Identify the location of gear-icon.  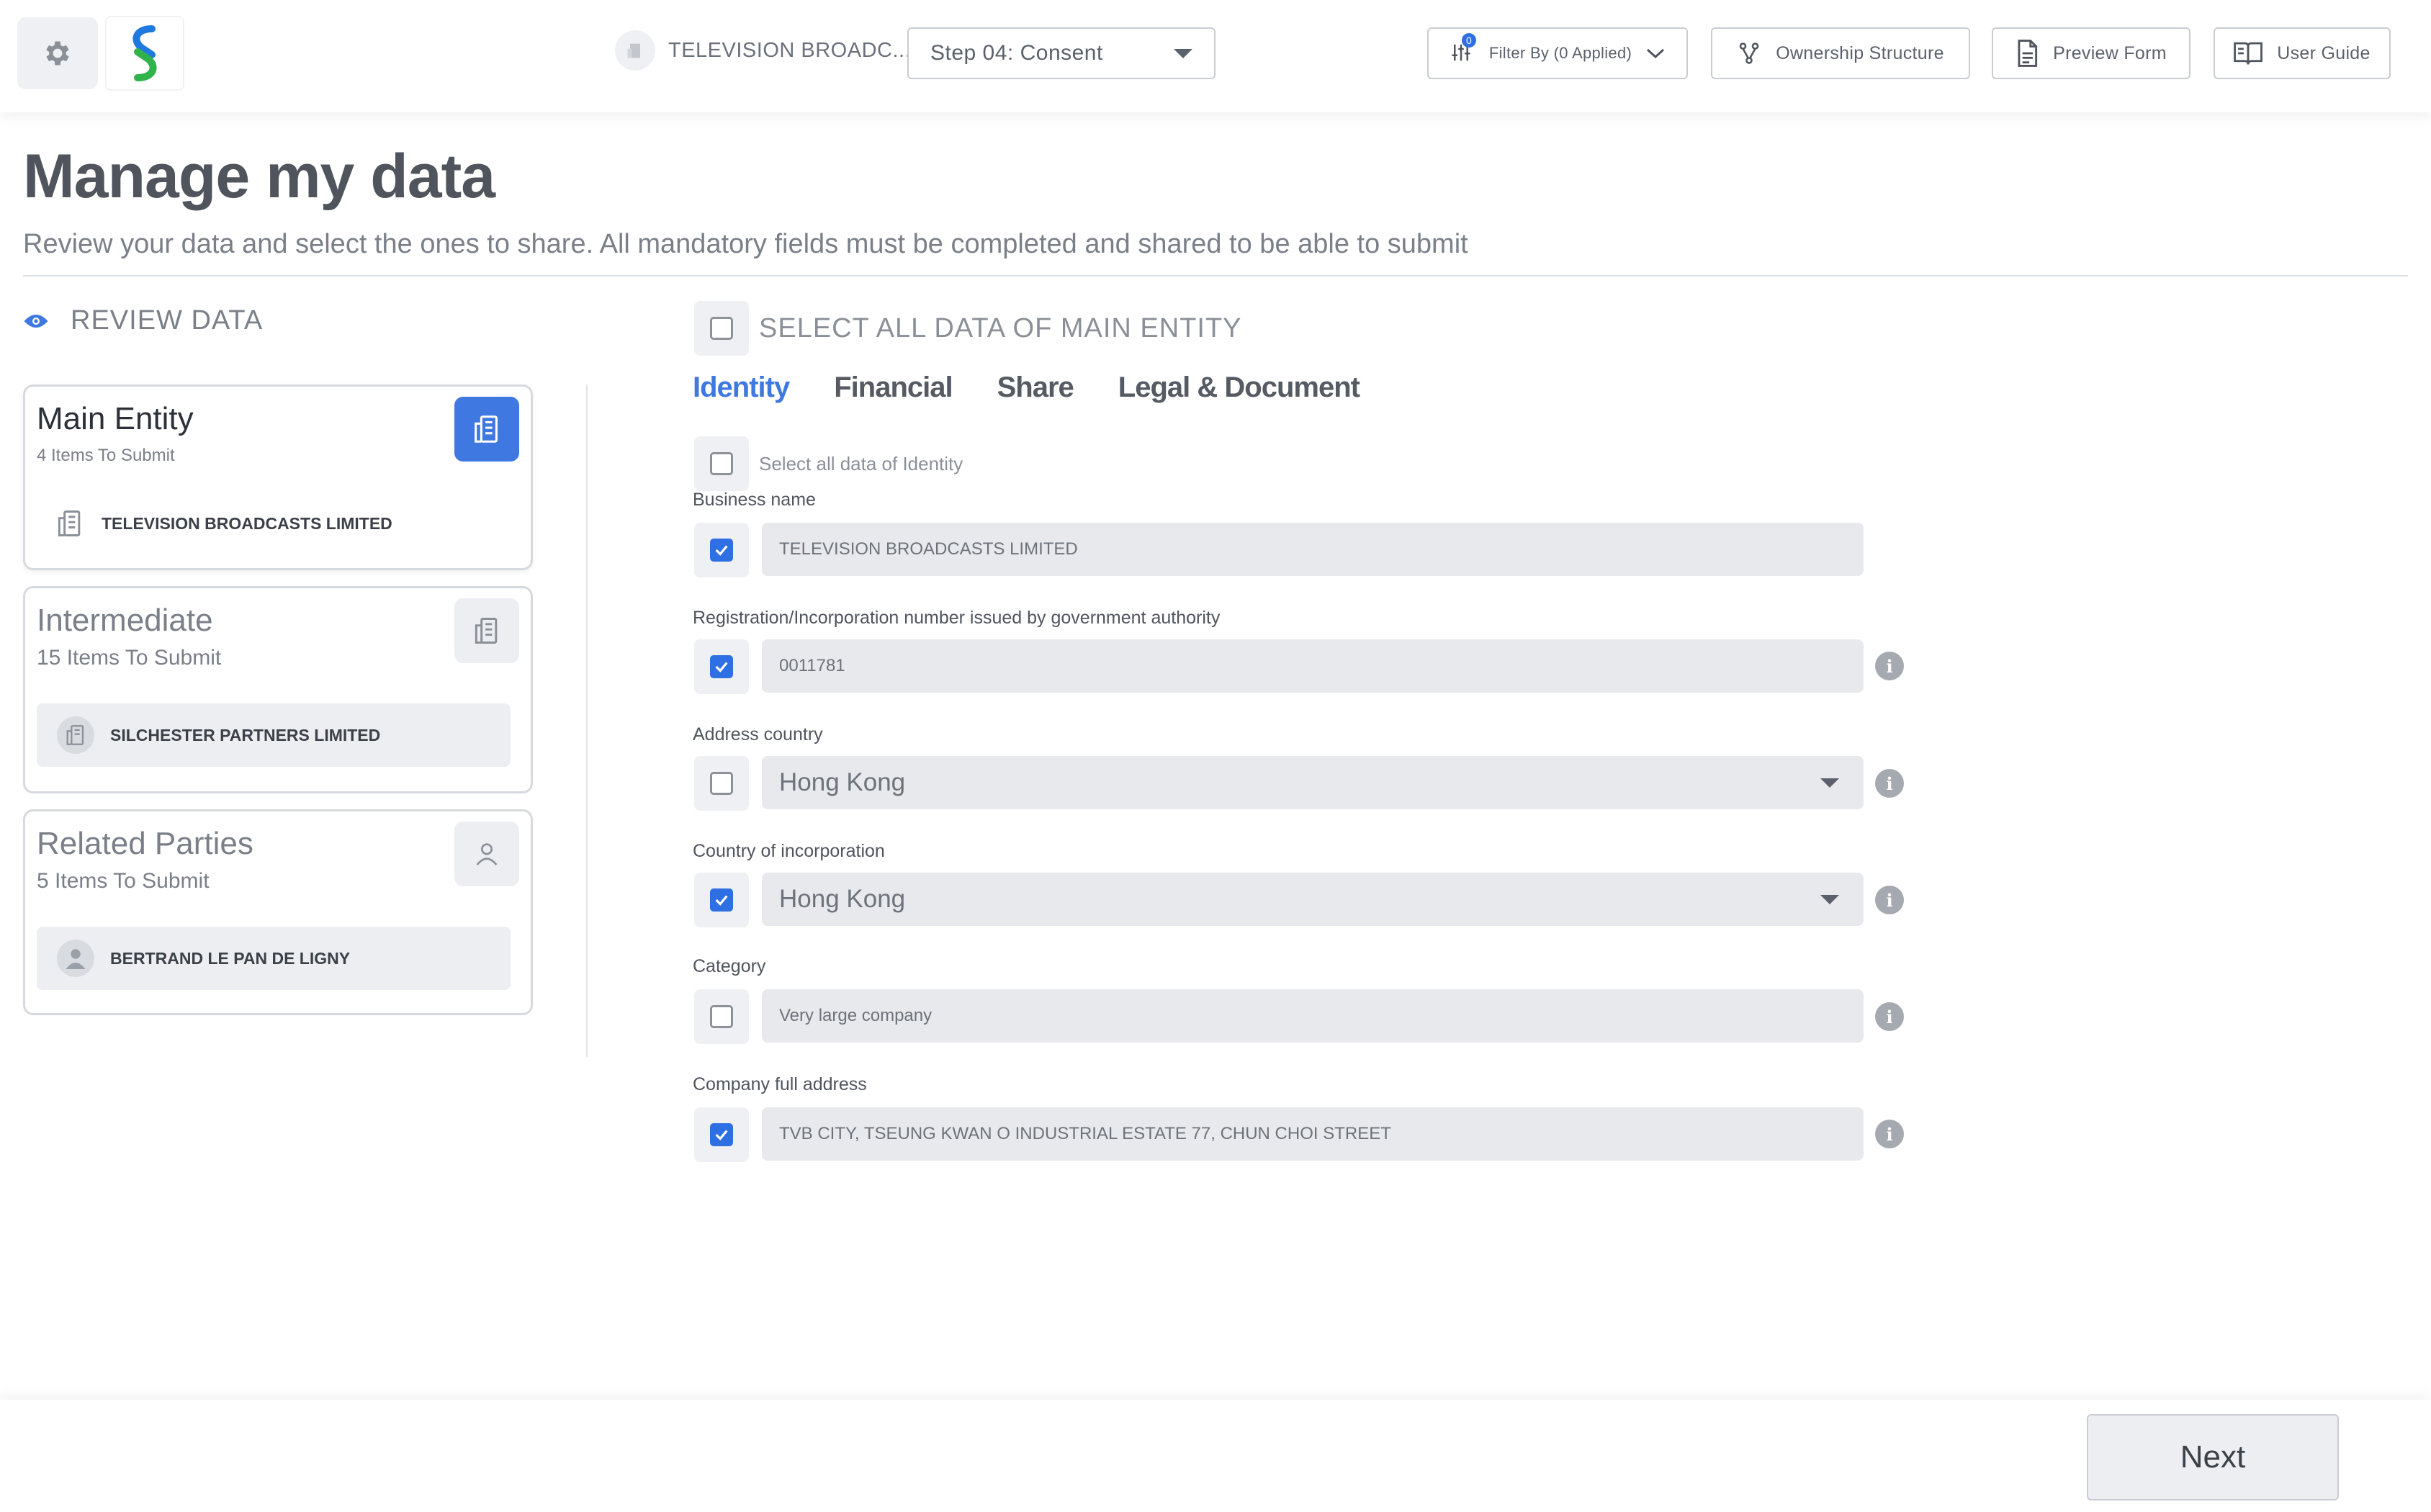
(57, 53).